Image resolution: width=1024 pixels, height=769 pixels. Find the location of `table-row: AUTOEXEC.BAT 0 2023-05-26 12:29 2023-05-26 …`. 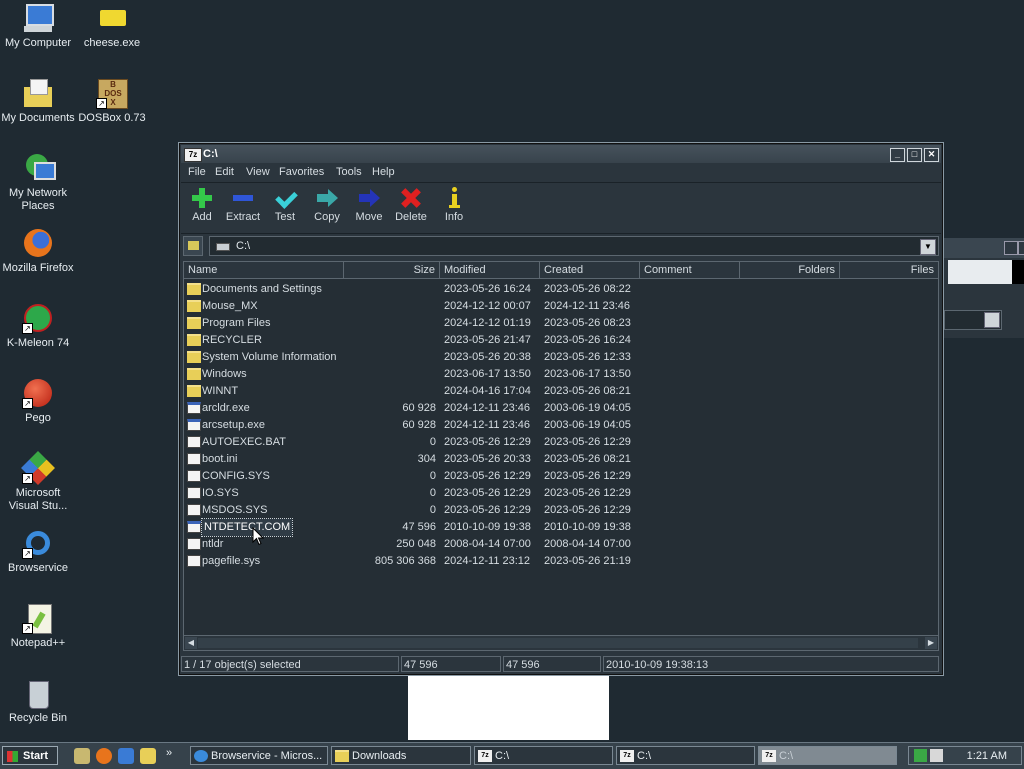

table-row: AUTOEXEC.BAT 0 2023-05-26 12:29 2023-05-26 … is located at coordinates (561, 442).